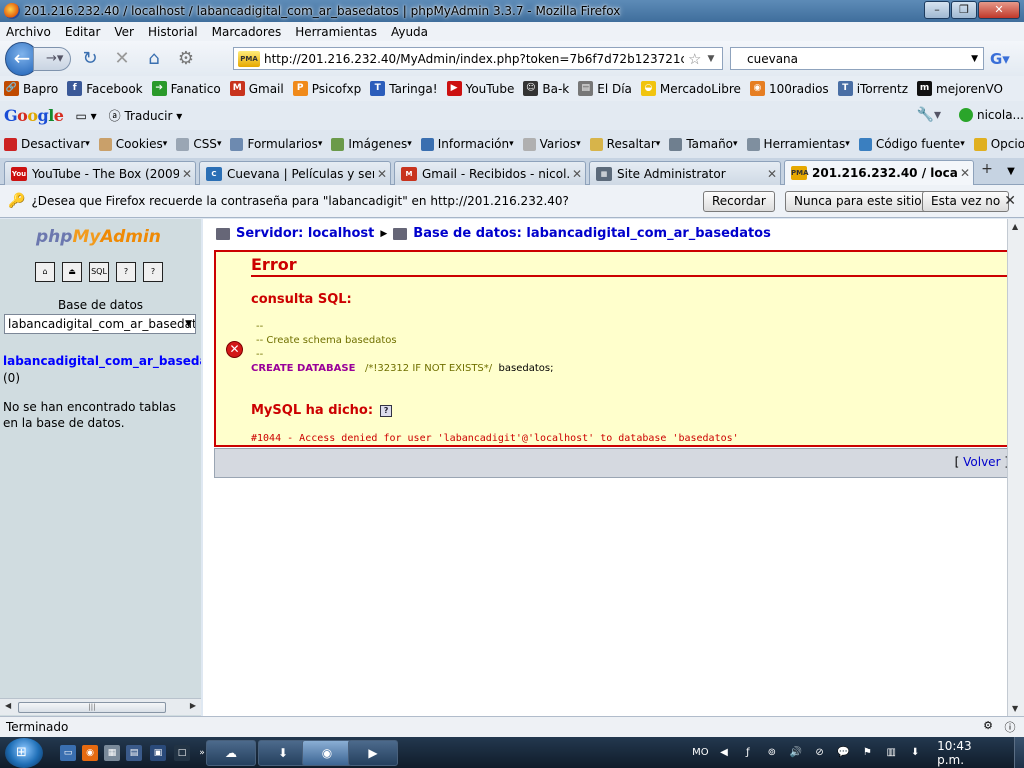  What do you see at coordinates (796, 753) in the screenshot?
I see `tray-volume-icon: 🔊` at bounding box center [796, 753].